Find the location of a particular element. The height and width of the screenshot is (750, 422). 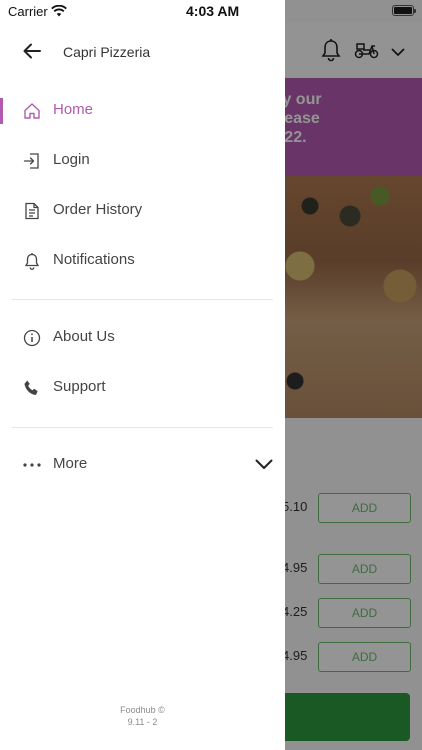

footer-brand: Foodhub © is located at coordinates (142, 710).